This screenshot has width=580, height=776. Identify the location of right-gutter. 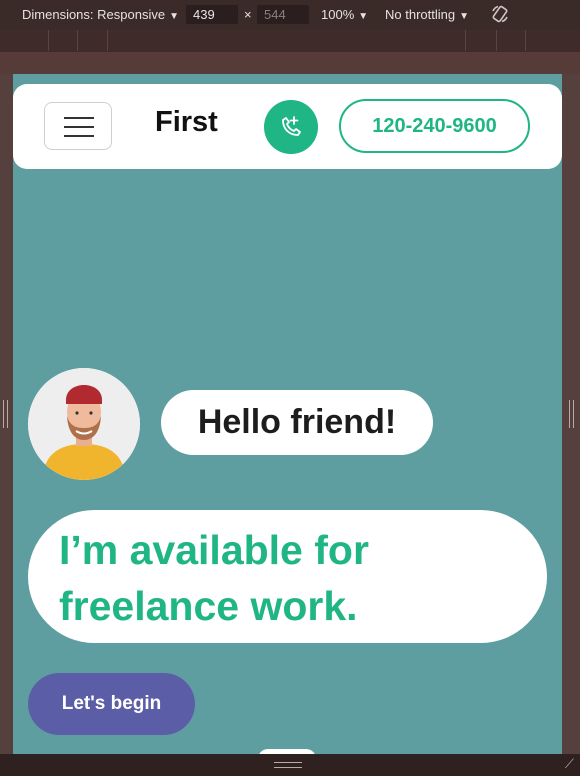
(571, 414).